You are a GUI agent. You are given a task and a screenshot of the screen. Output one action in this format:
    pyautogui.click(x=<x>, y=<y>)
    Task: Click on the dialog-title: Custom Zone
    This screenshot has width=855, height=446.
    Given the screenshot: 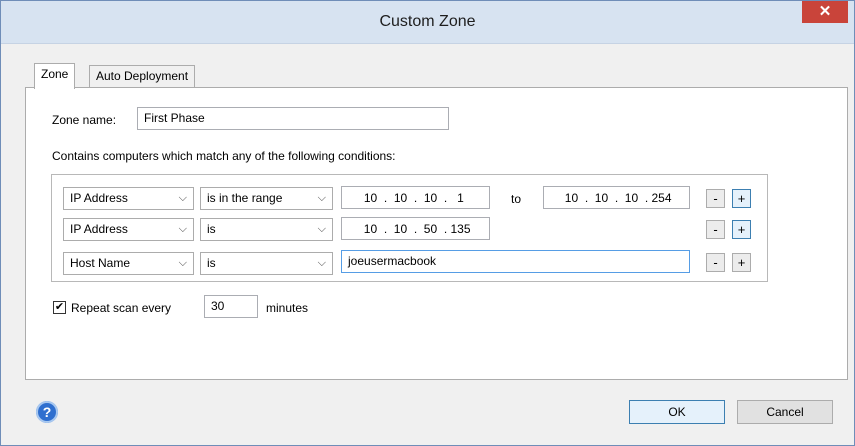 What is the action you would take?
    pyautogui.click(x=427, y=21)
    